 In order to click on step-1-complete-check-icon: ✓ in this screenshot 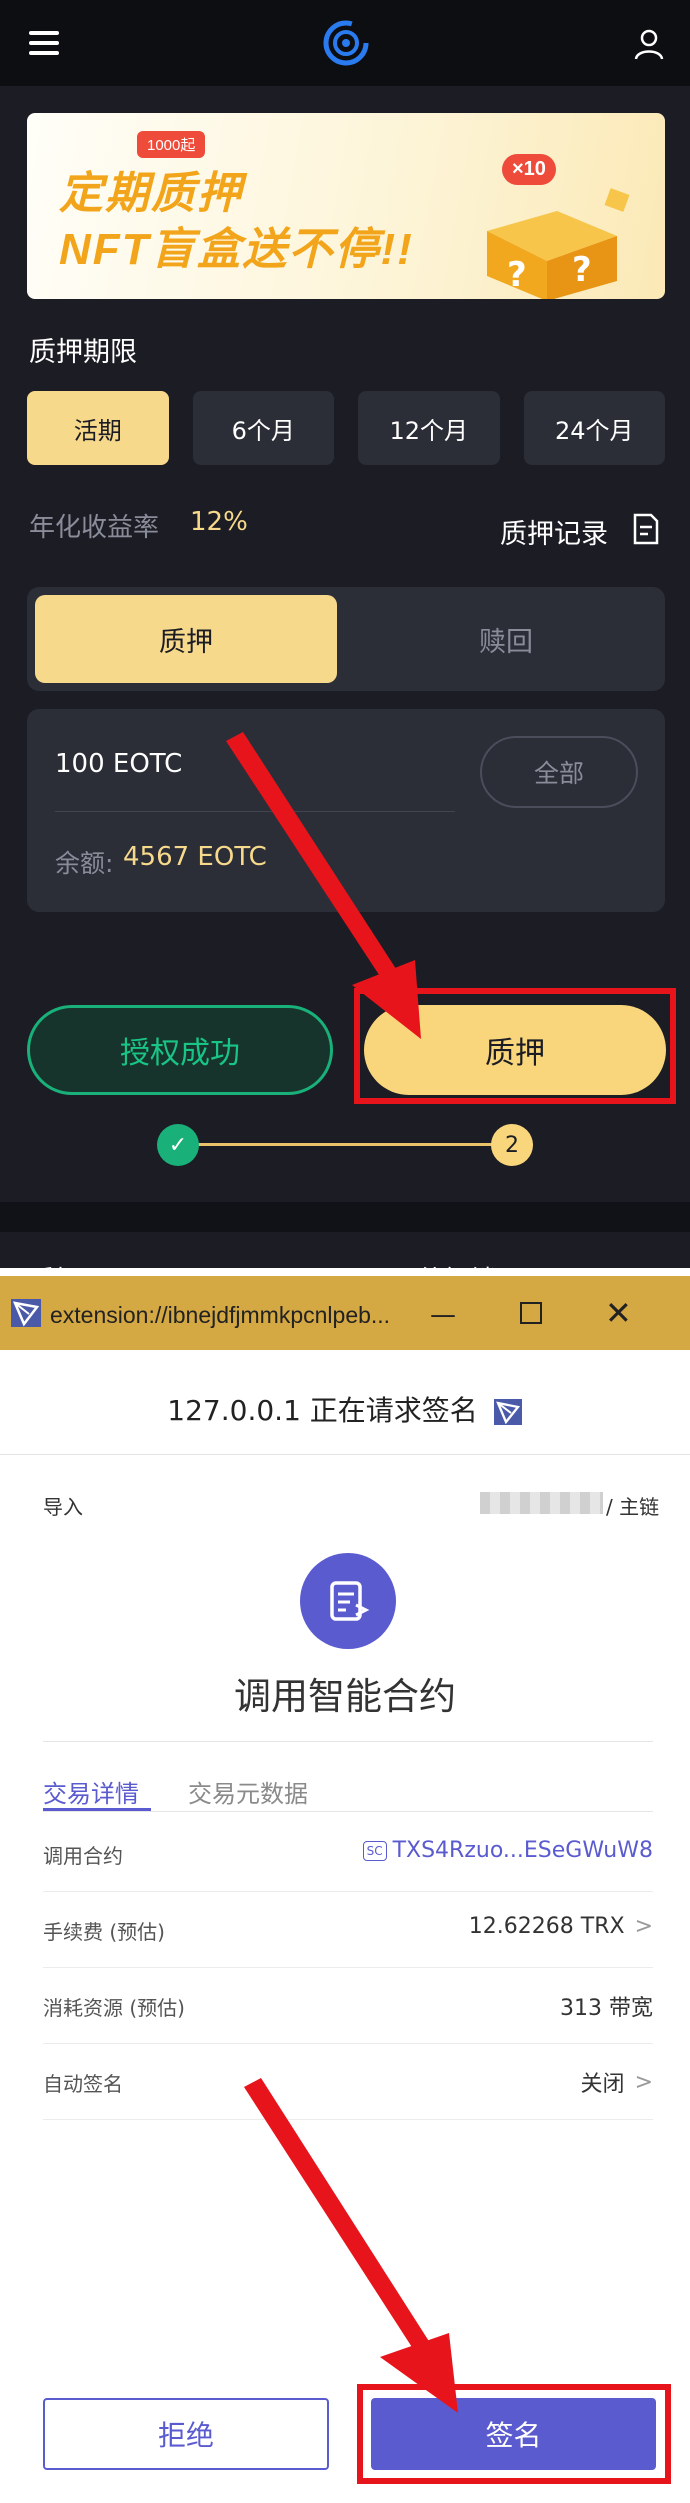, I will do `click(178, 1145)`.